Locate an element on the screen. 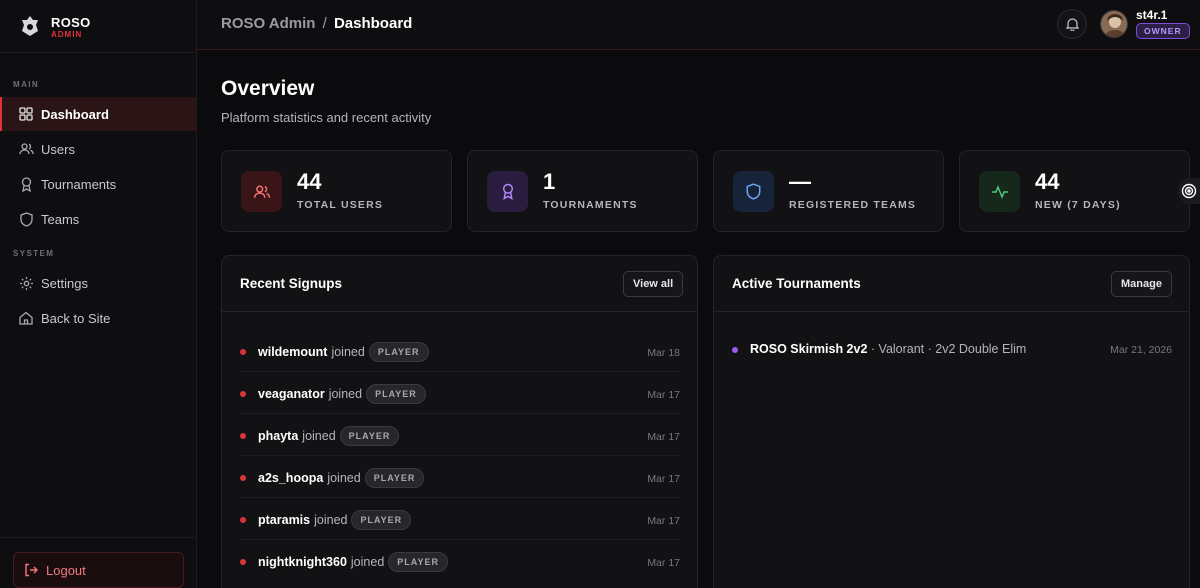  sidebar-item-teams: Teams is located at coordinates (98, 219).